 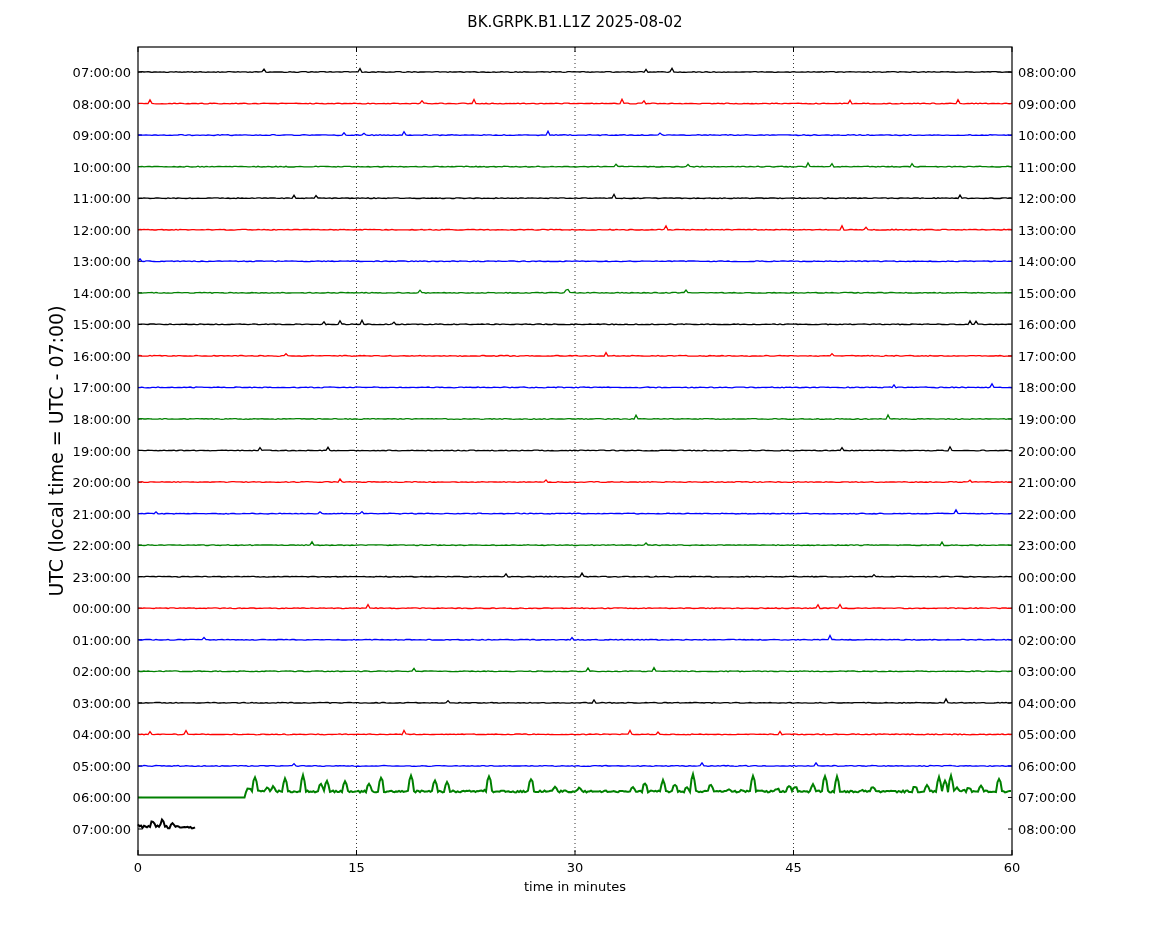 I want to click on tick-label: 30, so click(x=575, y=867).